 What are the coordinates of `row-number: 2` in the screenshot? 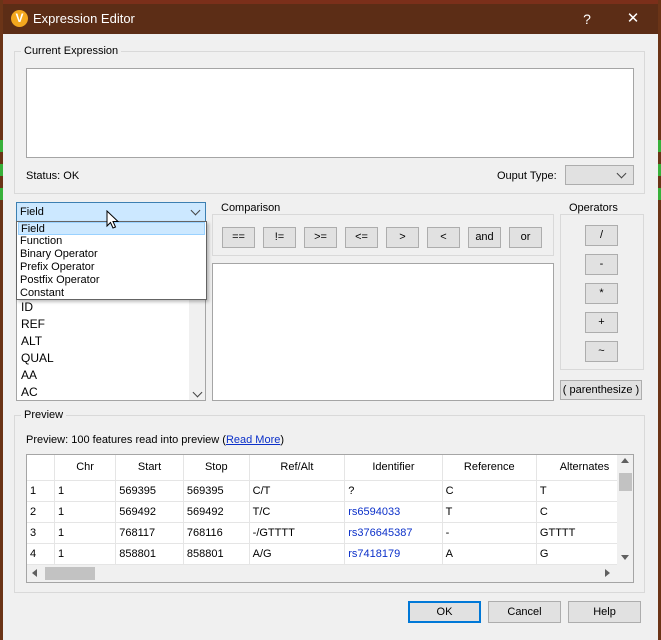 It's located at (41, 512).